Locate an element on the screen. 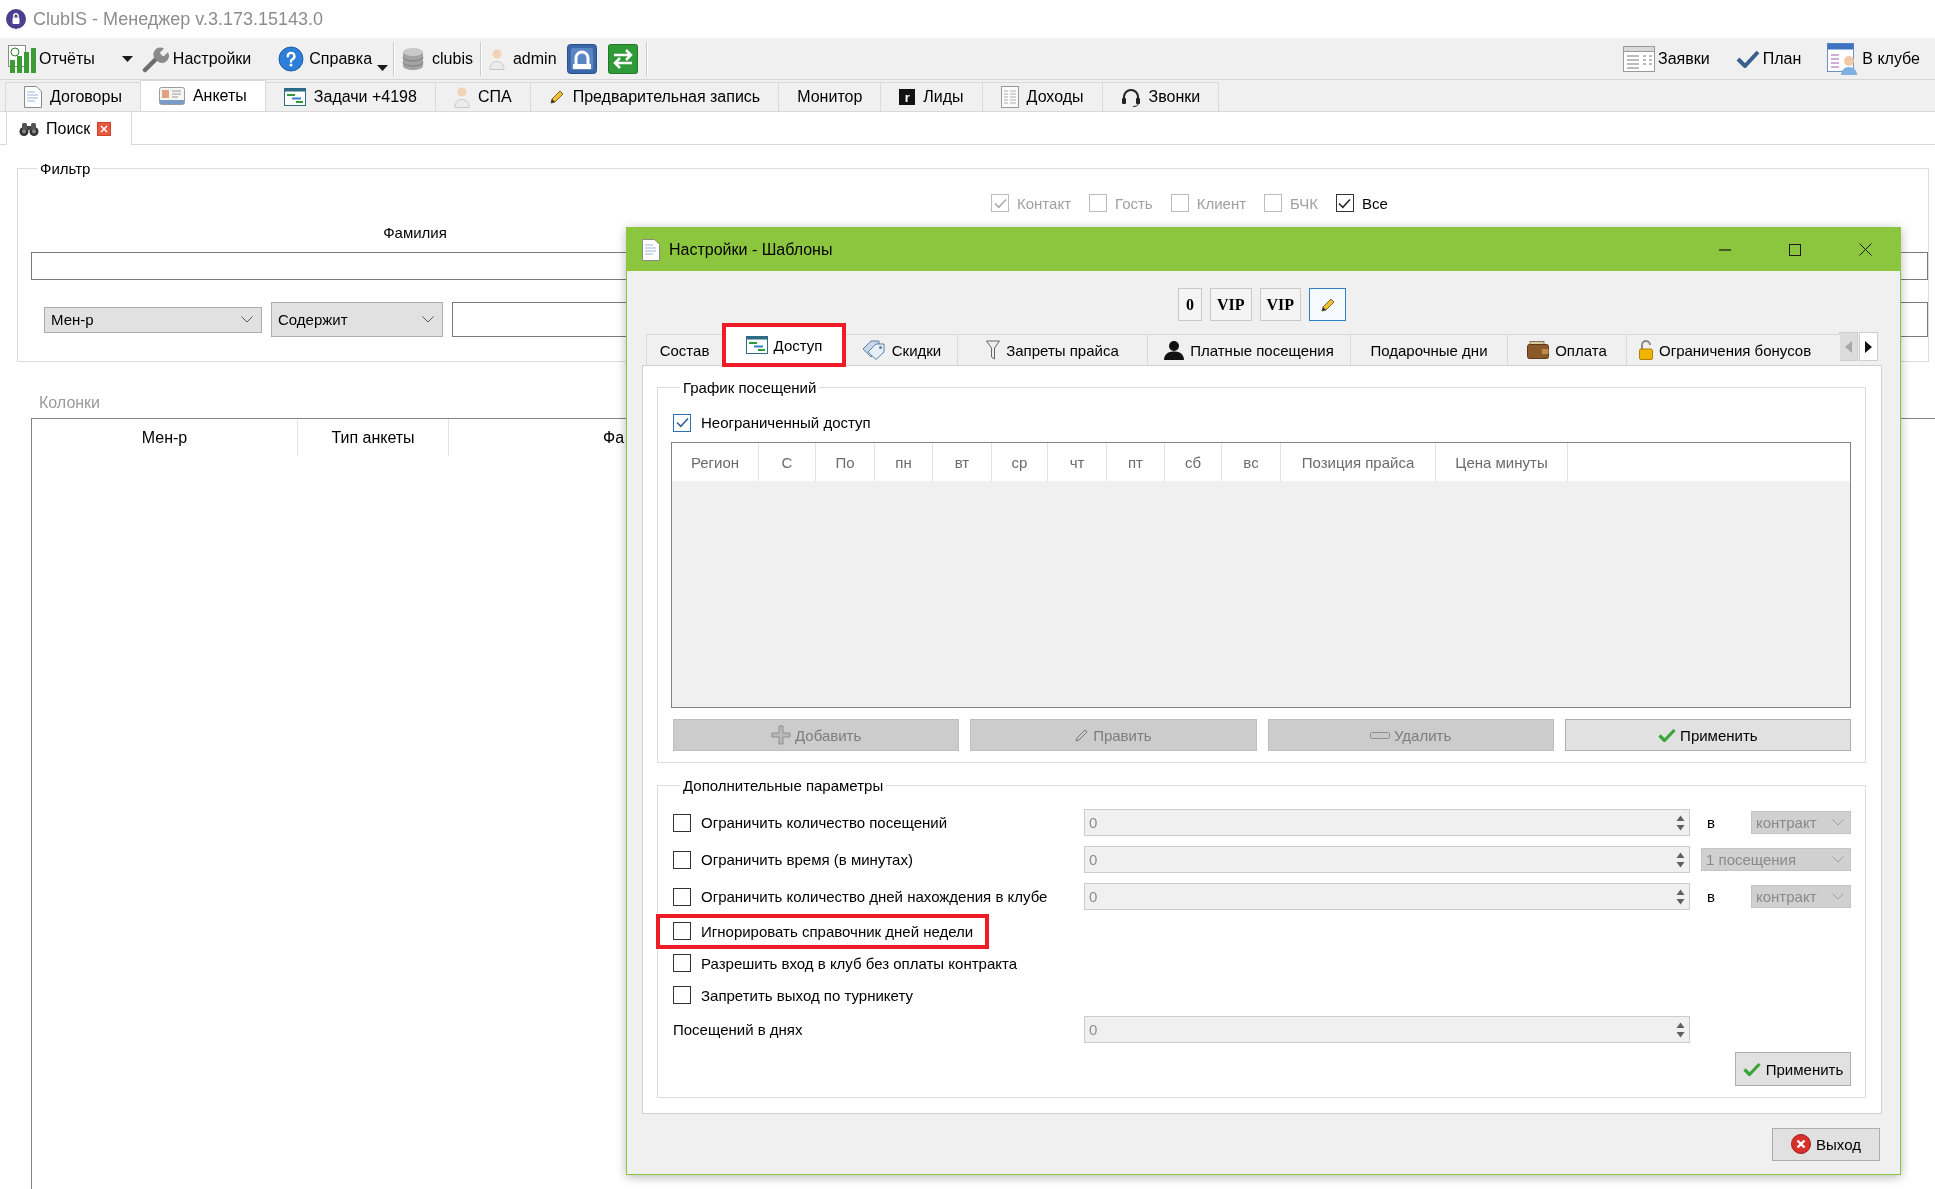 The height and width of the screenshot is (1189, 1935). ledger-icon is located at coordinates (1009, 97).